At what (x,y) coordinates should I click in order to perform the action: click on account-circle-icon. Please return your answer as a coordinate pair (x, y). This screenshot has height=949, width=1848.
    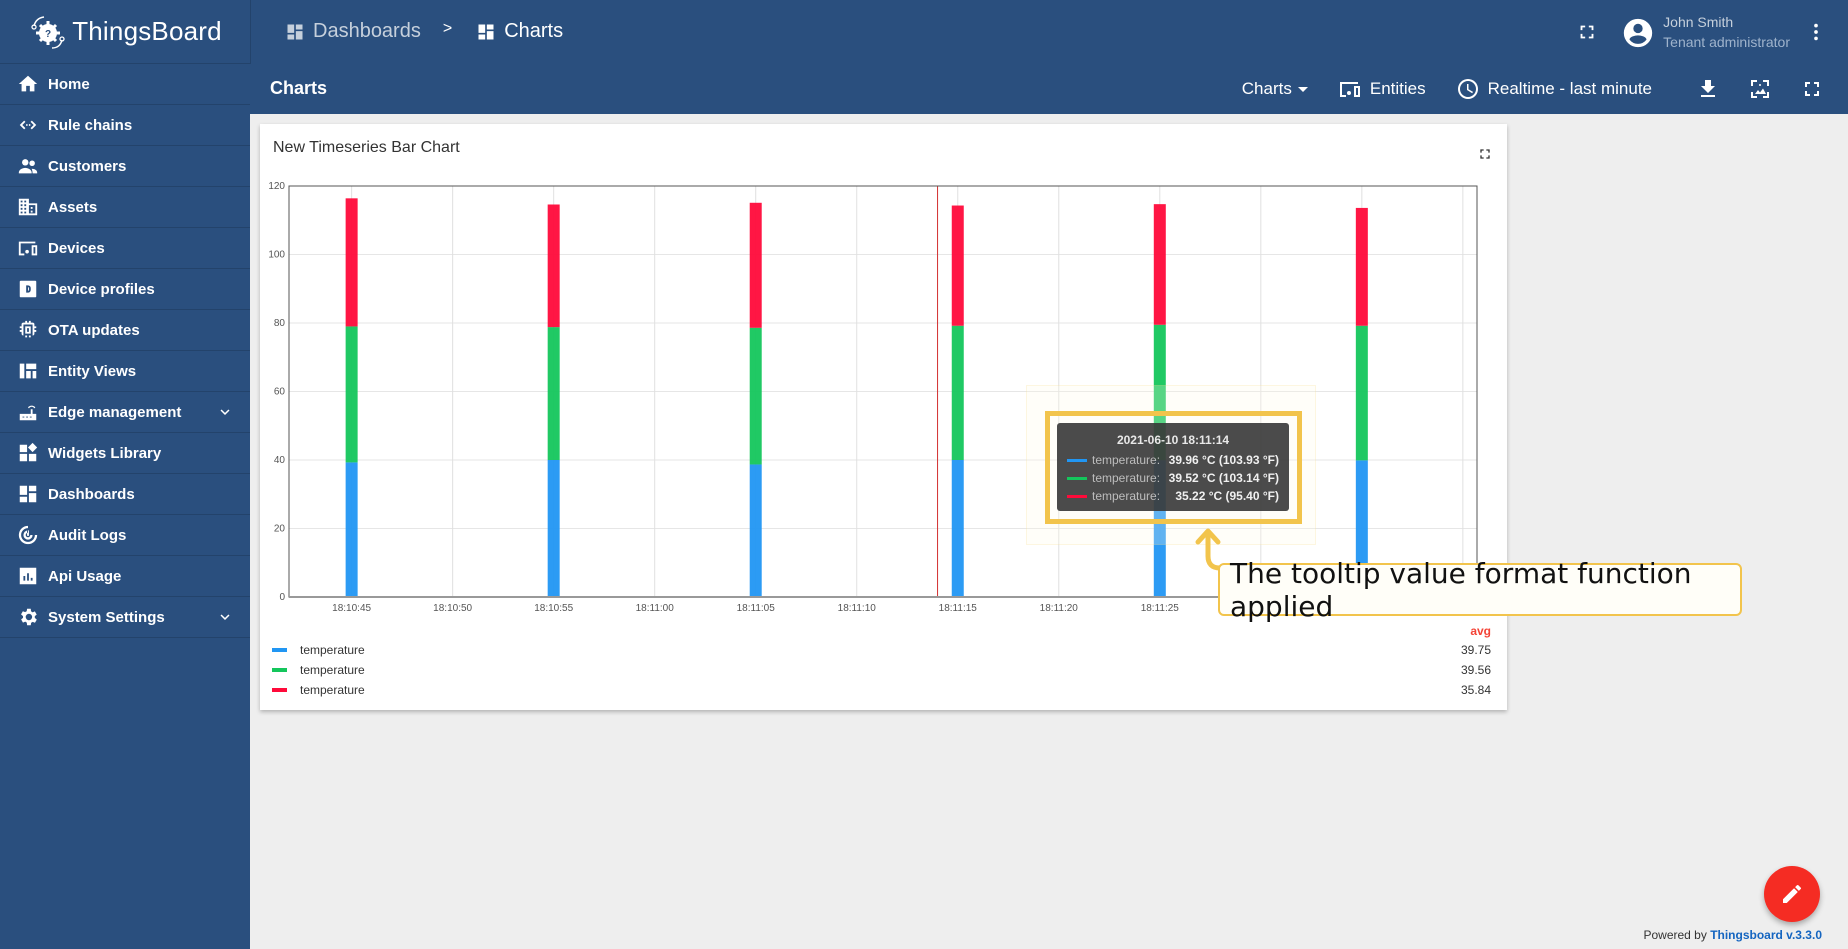
    Looking at the image, I should click on (1638, 33).